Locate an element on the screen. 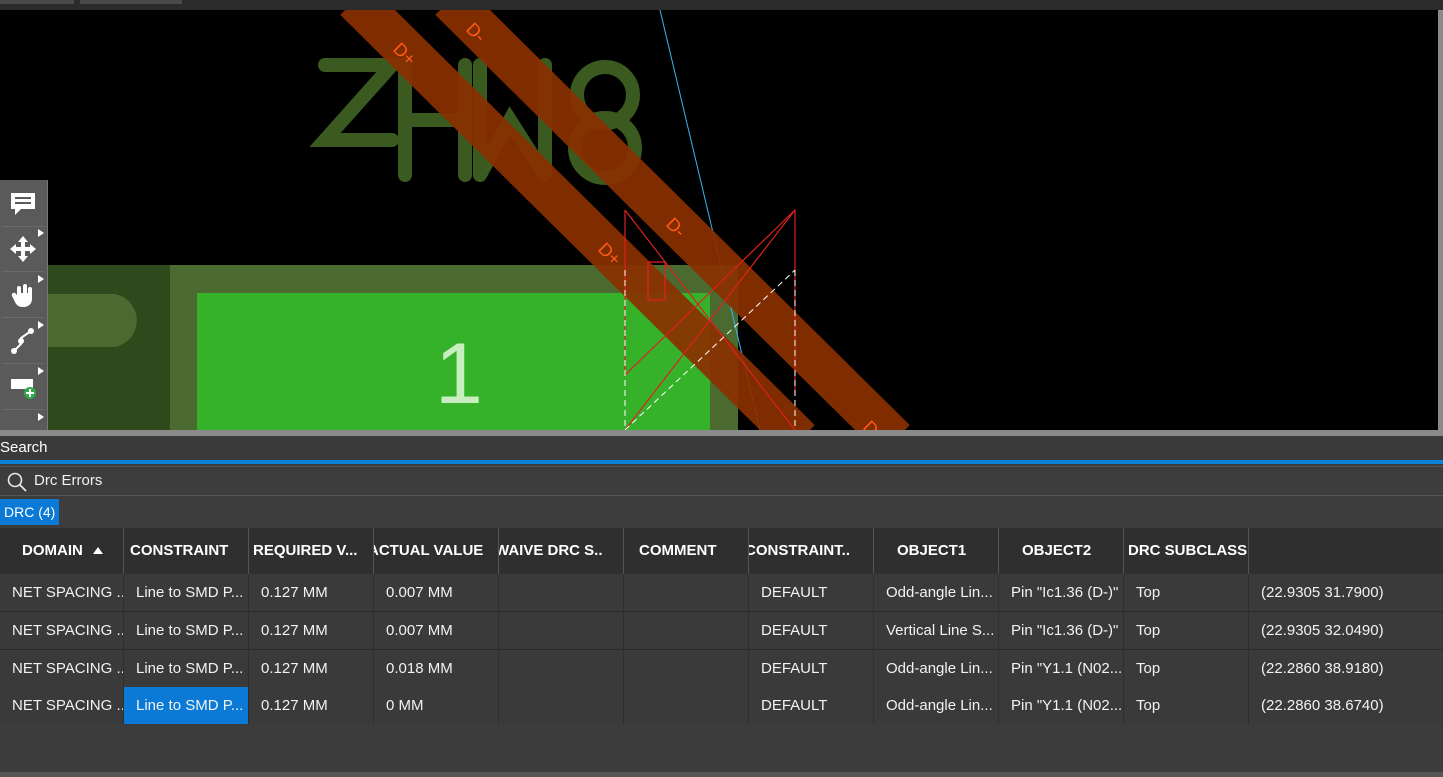 This screenshot has height=777, width=1443. oval-pad is located at coordinates (92, 320).